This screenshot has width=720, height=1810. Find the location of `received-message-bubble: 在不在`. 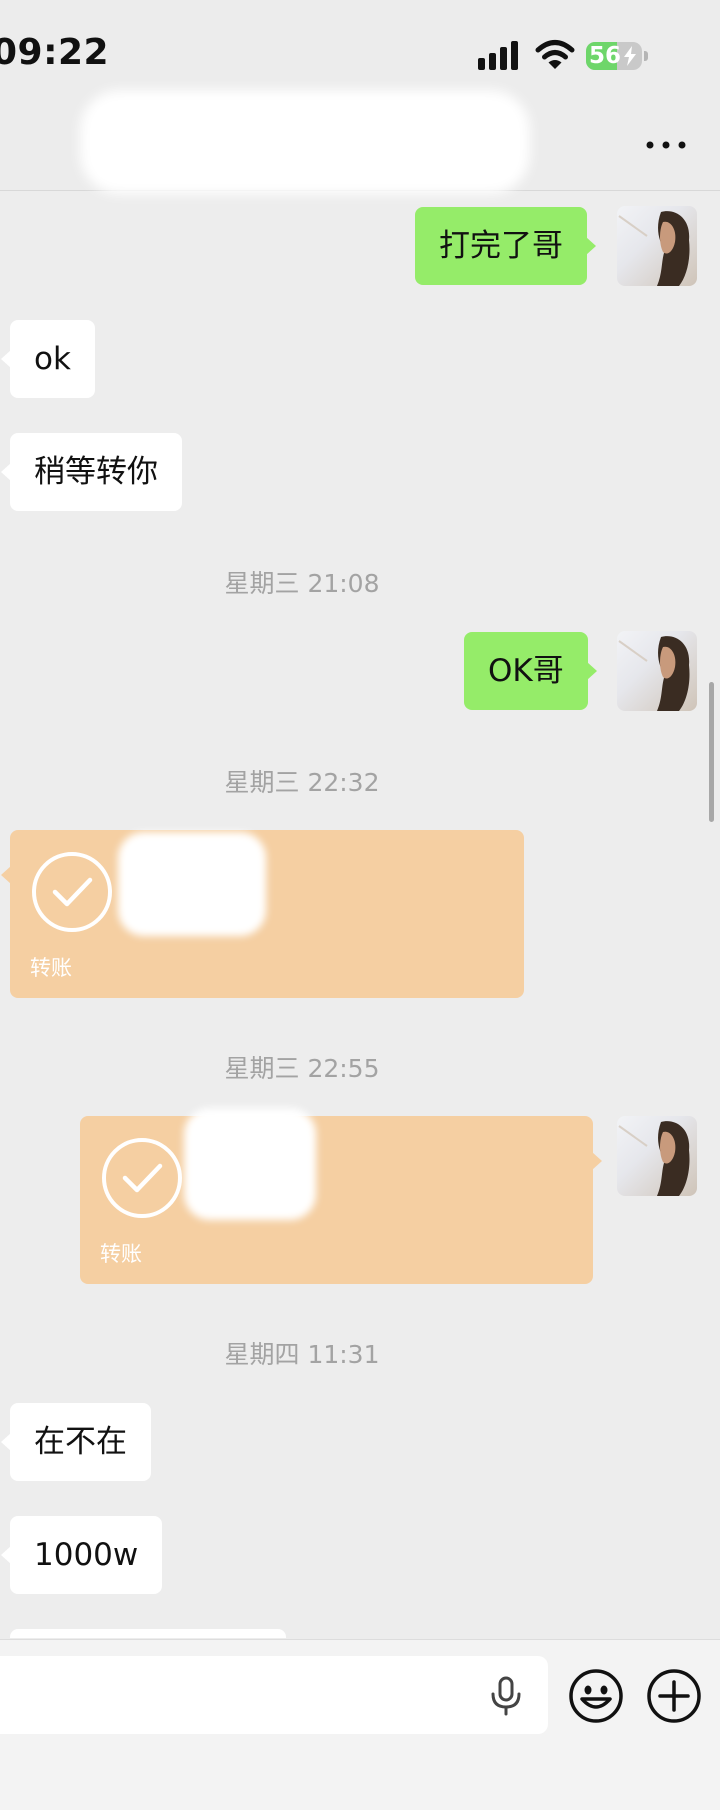

received-message-bubble: 在不在 is located at coordinates (76, 1442).